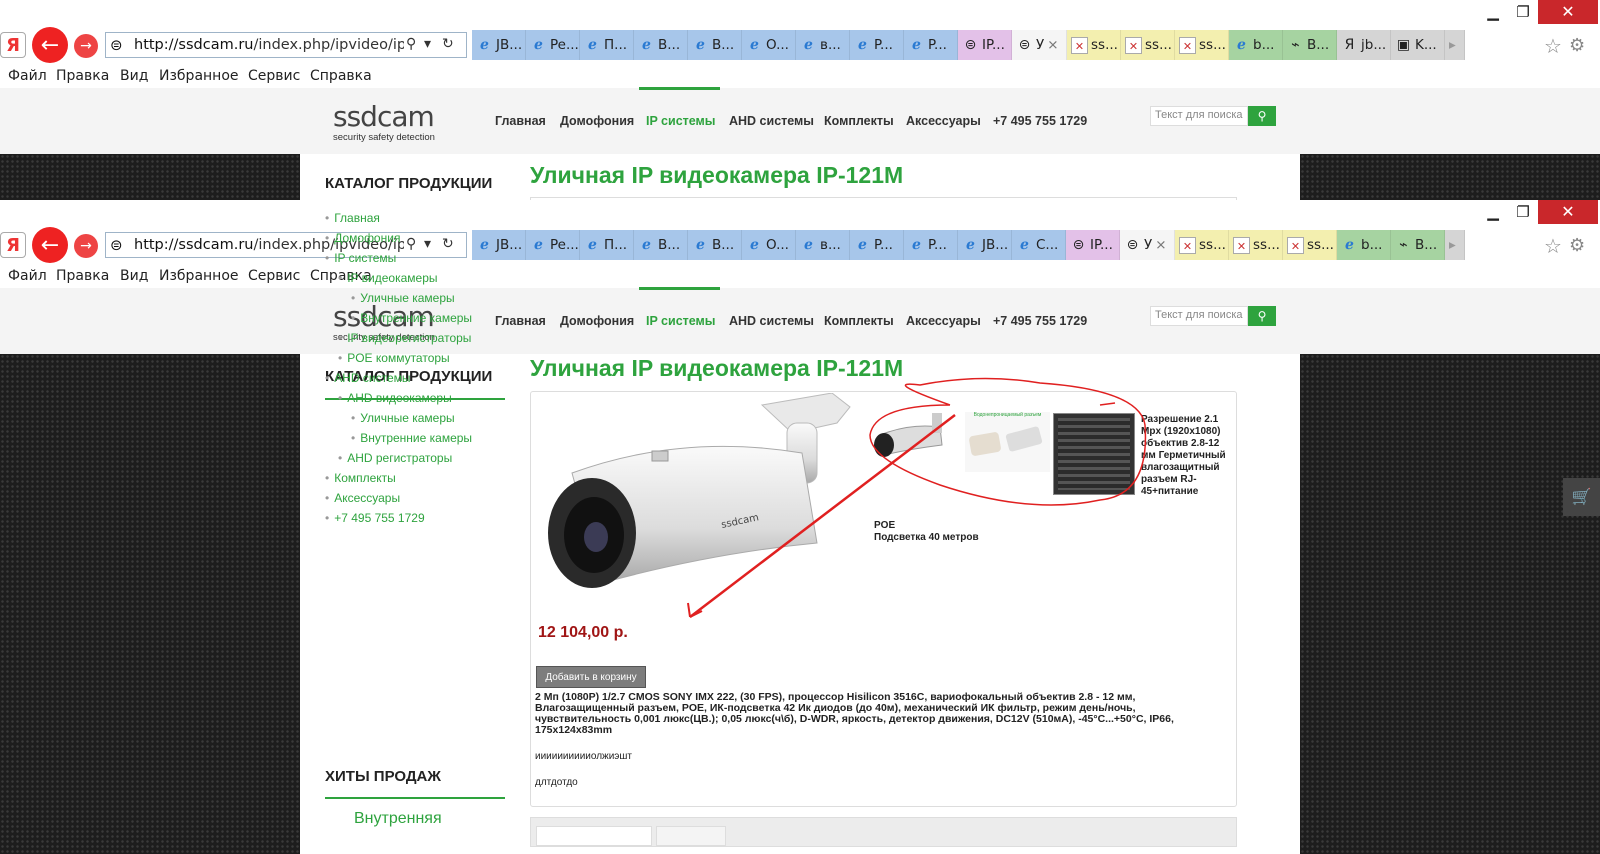  Describe the element at coordinates (394, 358) in the screenshot. I see `catalog-item: • POE коммутаторы` at that location.